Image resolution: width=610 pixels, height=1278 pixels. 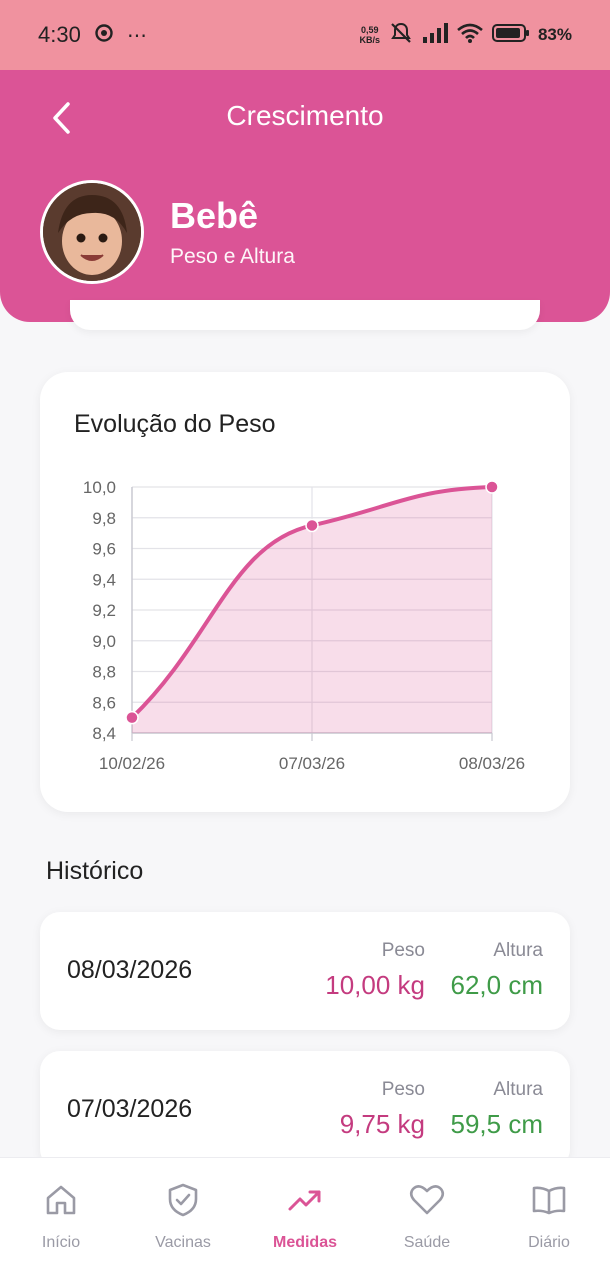 What do you see at coordinates (305, 1110) in the screenshot?
I see `history-card: 07/03/2026 Peso 9,75 kg Altura 59,5 cm` at bounding box center [305, 1110].